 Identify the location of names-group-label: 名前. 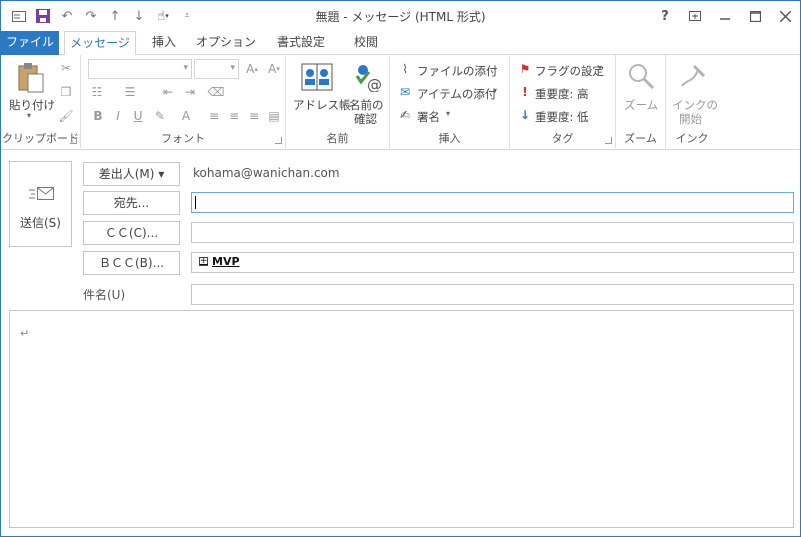
(337, 138).